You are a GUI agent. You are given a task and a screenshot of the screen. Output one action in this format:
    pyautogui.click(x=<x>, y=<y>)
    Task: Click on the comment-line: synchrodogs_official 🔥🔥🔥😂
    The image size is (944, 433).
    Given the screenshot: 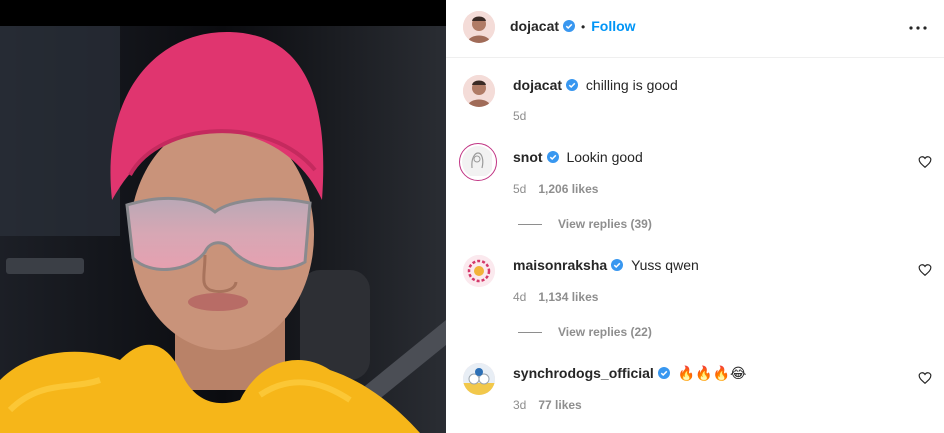 What is the action you would take?
    pyautogui.click(x=629, y=373)
    